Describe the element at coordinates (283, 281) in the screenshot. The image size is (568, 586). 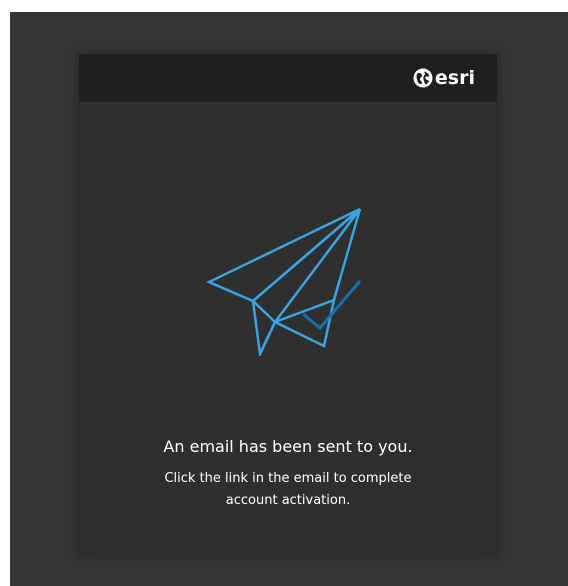
I see `paper-plane-check-icon` at that location.